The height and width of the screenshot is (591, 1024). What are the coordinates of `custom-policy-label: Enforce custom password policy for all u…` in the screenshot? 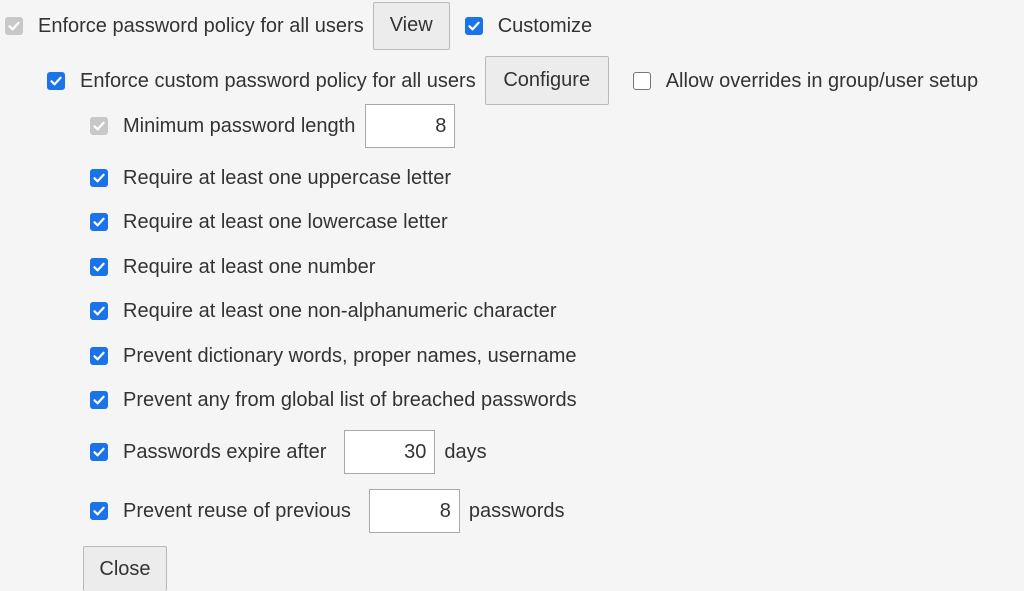 It's located at (278, 80).